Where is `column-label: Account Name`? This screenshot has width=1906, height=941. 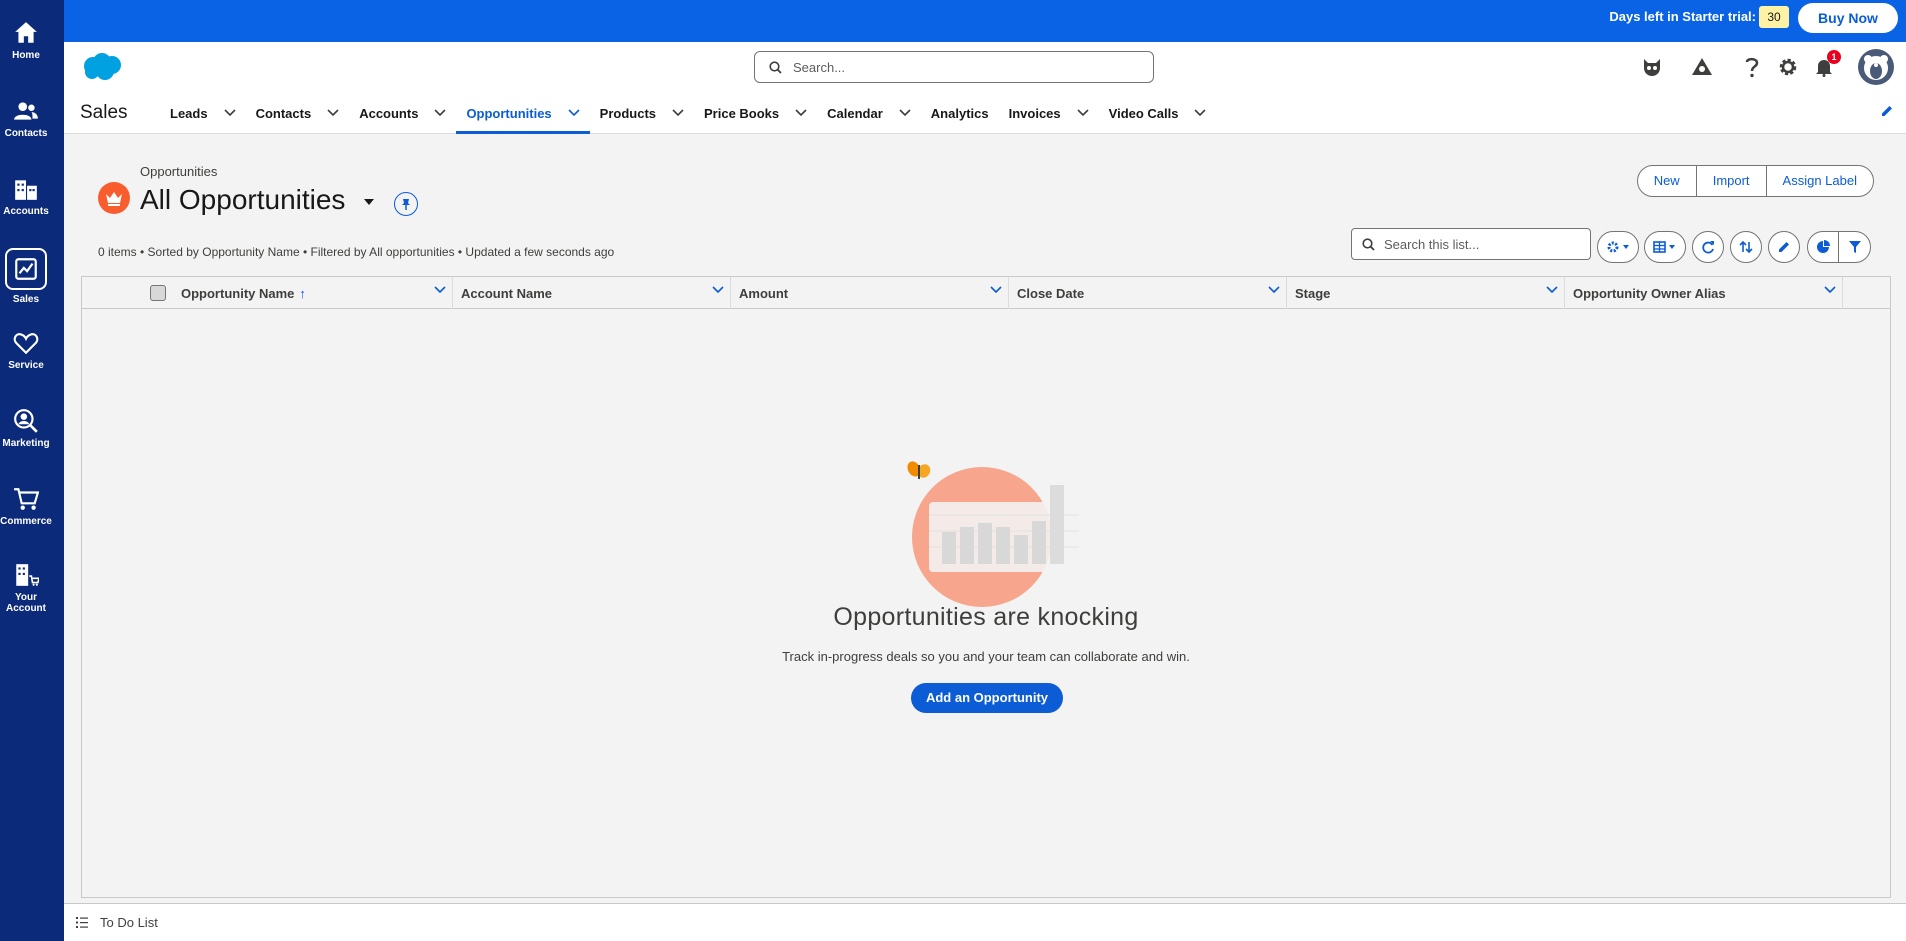 column-label: Account Name is located at coordinates (507, 293).